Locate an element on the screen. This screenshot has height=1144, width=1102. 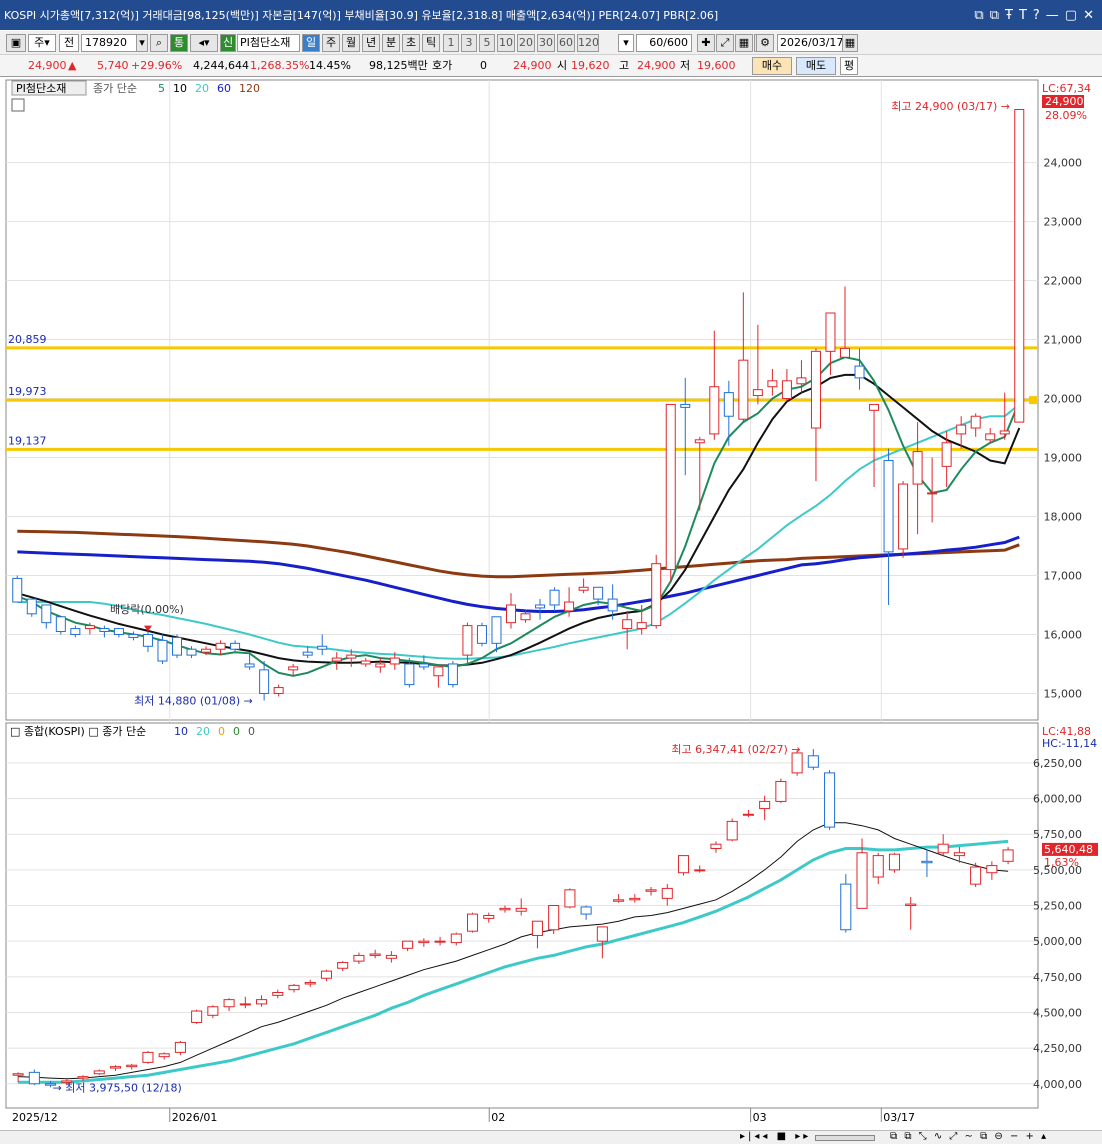
hoga-label: 호가 is located at coordinates (442, 65).